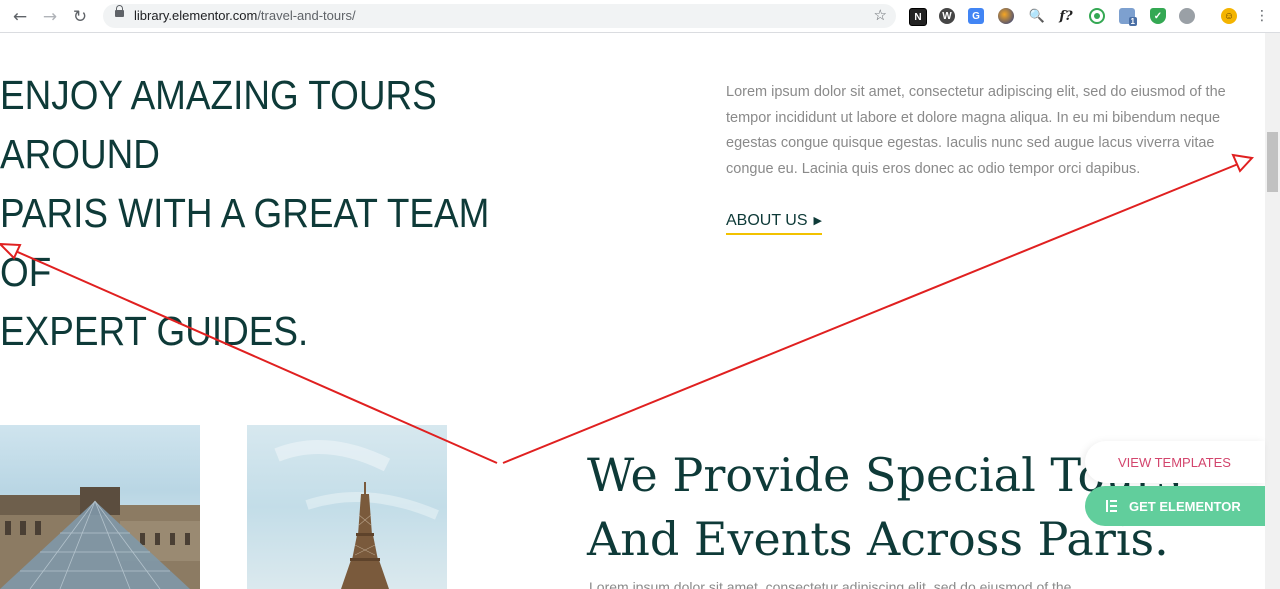 The height and width of the screenshot is (589, 1280). I want to click on elementor-logo-icon, so click(1112, 506).